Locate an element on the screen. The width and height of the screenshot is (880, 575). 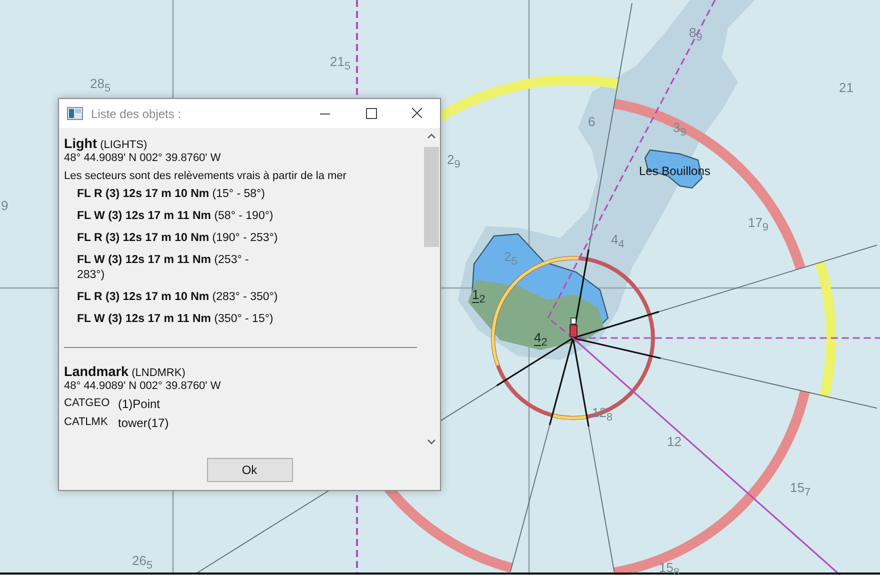
attribute-name: CATLMK is located at coordinates (86, 423).